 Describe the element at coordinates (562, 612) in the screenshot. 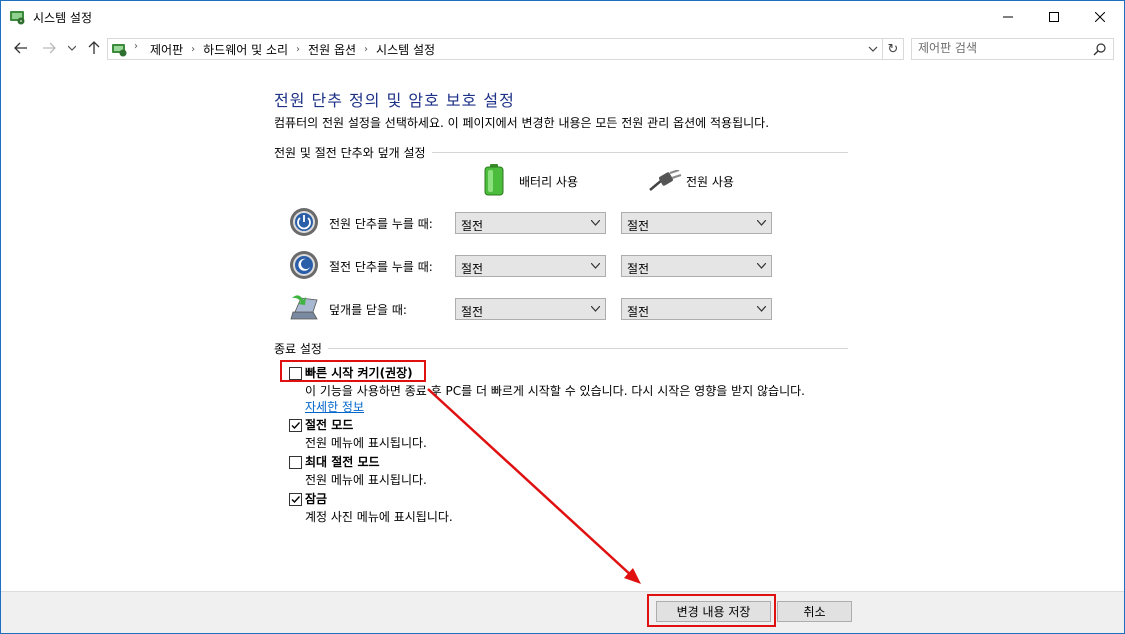

I see `footer-bar` at that location.